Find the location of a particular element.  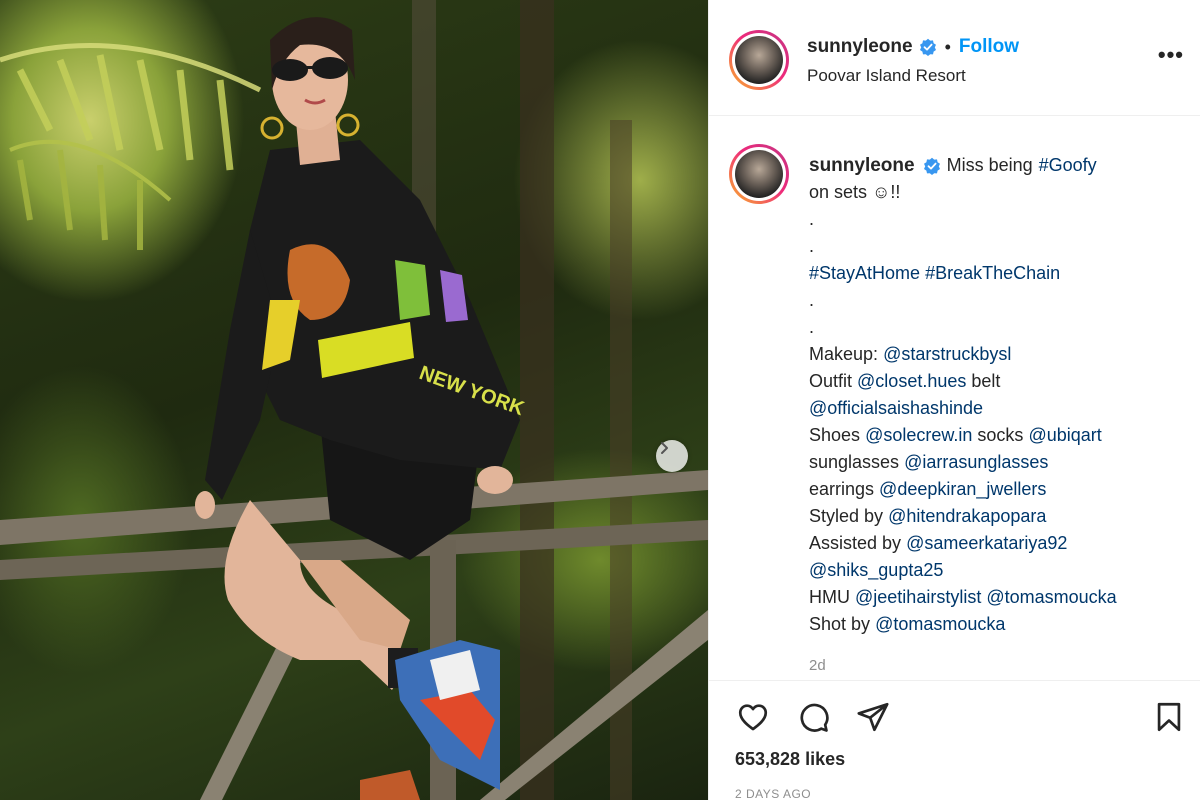

share-button is located at coordinates (873, 717).